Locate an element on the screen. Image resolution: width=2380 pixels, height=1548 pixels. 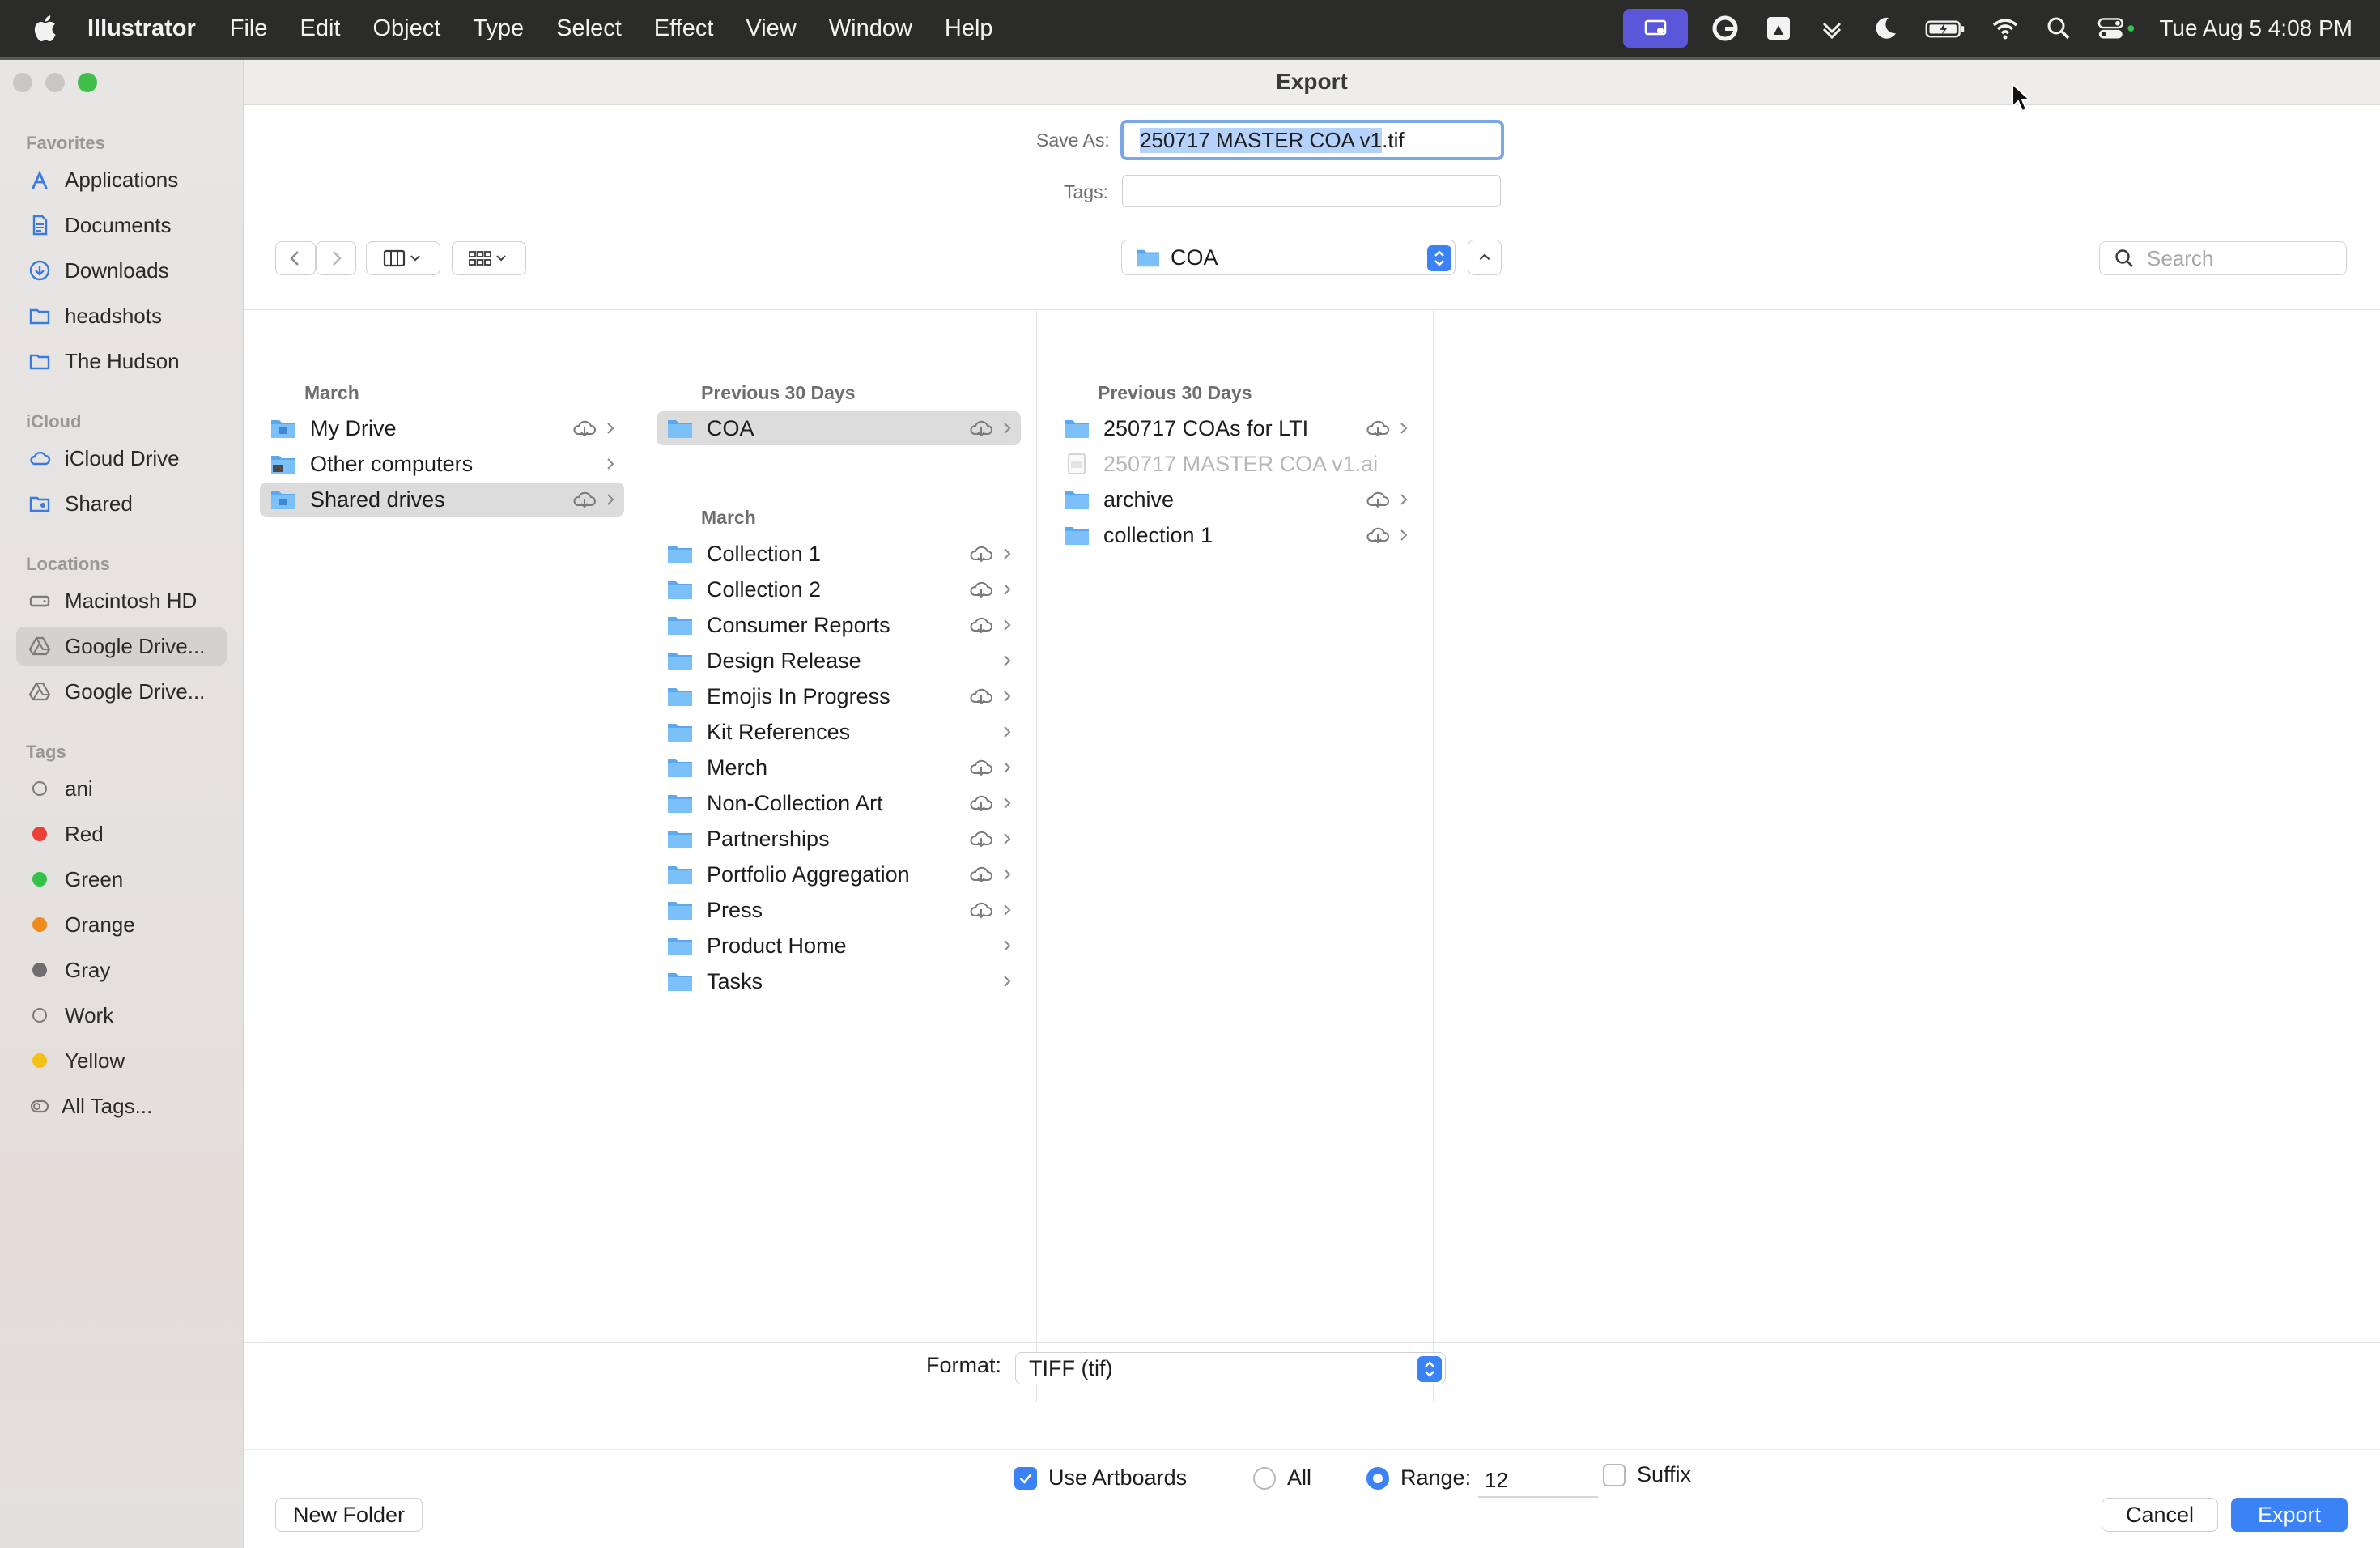
list-item: 250717 COAs for LTI is located at coordinates (1235, 428).